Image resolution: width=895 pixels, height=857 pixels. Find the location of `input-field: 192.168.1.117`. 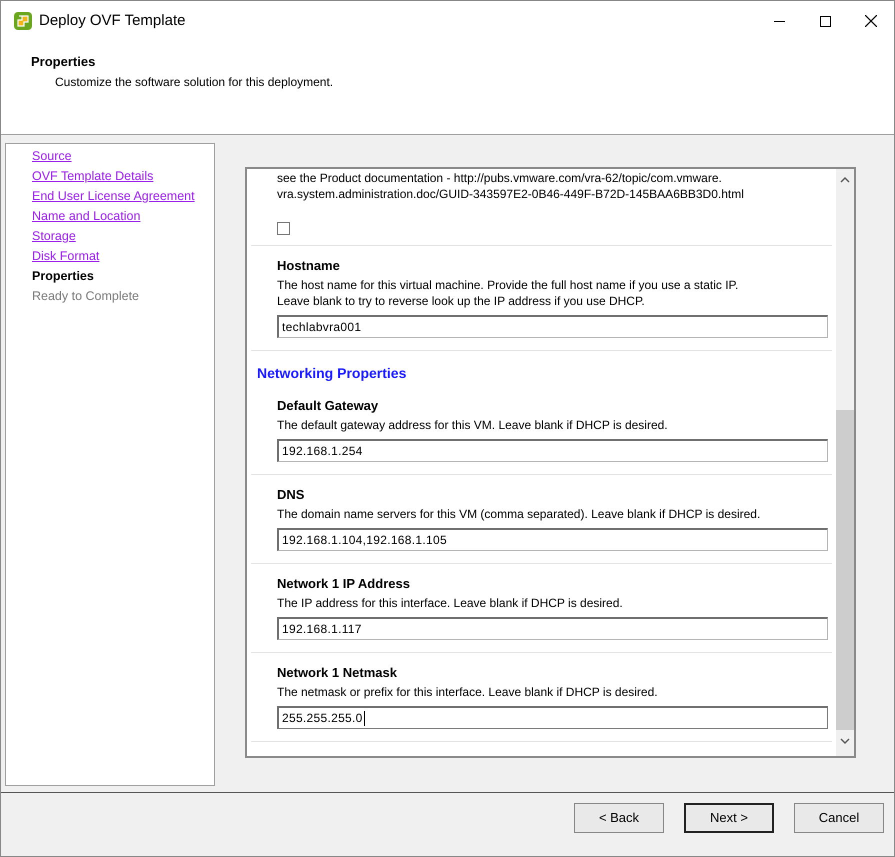

input-field: 192.168.1.117 is located at coordinates (552, 628).